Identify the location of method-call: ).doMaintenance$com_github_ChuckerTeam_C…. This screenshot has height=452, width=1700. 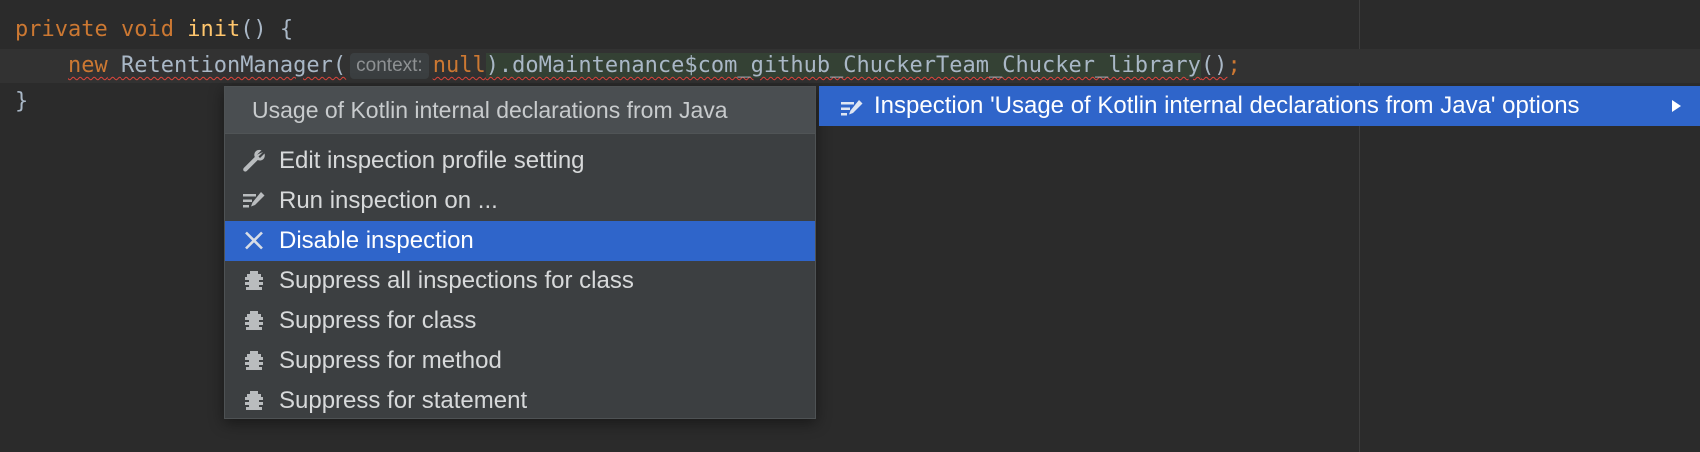
(843, 65).